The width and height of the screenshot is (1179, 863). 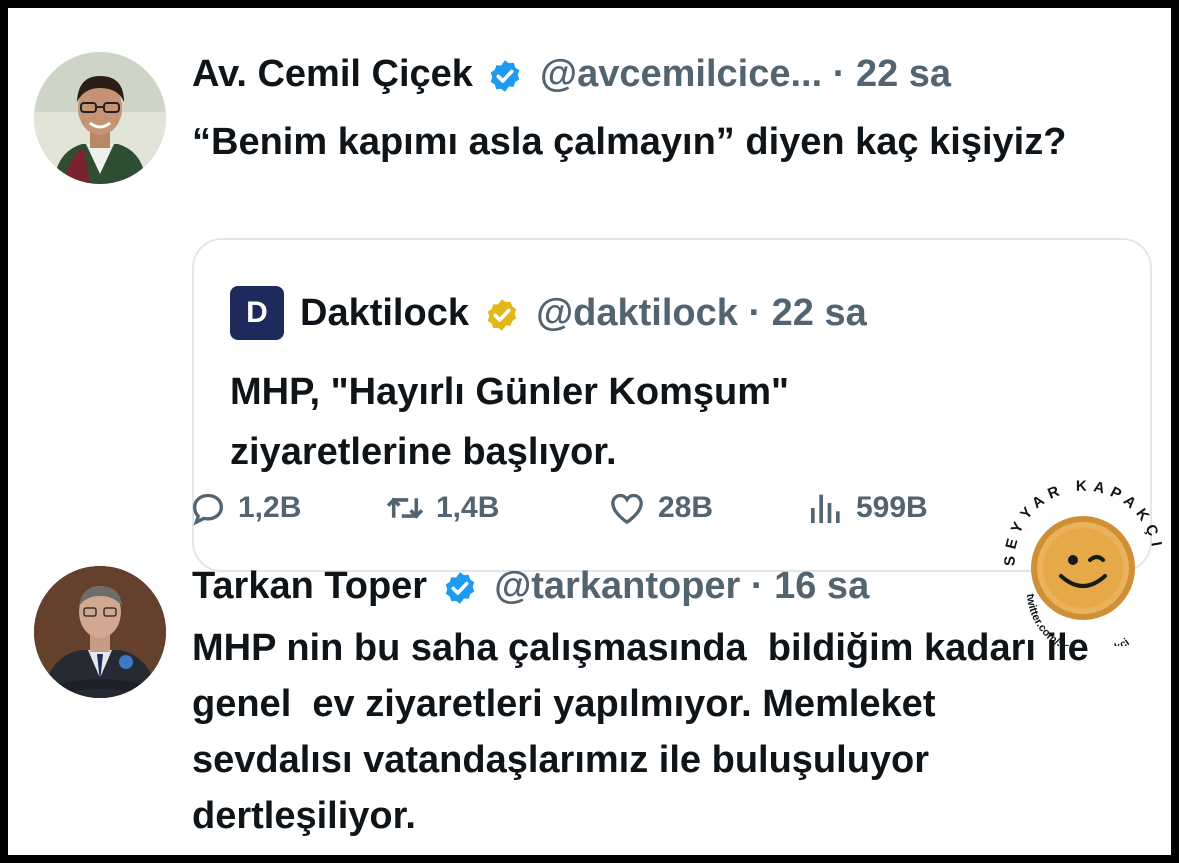 I want to click on seyyar-kapakci-watermark: SEYYAR KAPAKÇI twitter.com/SeyyarKapakci, so click(x=1082, y=567).